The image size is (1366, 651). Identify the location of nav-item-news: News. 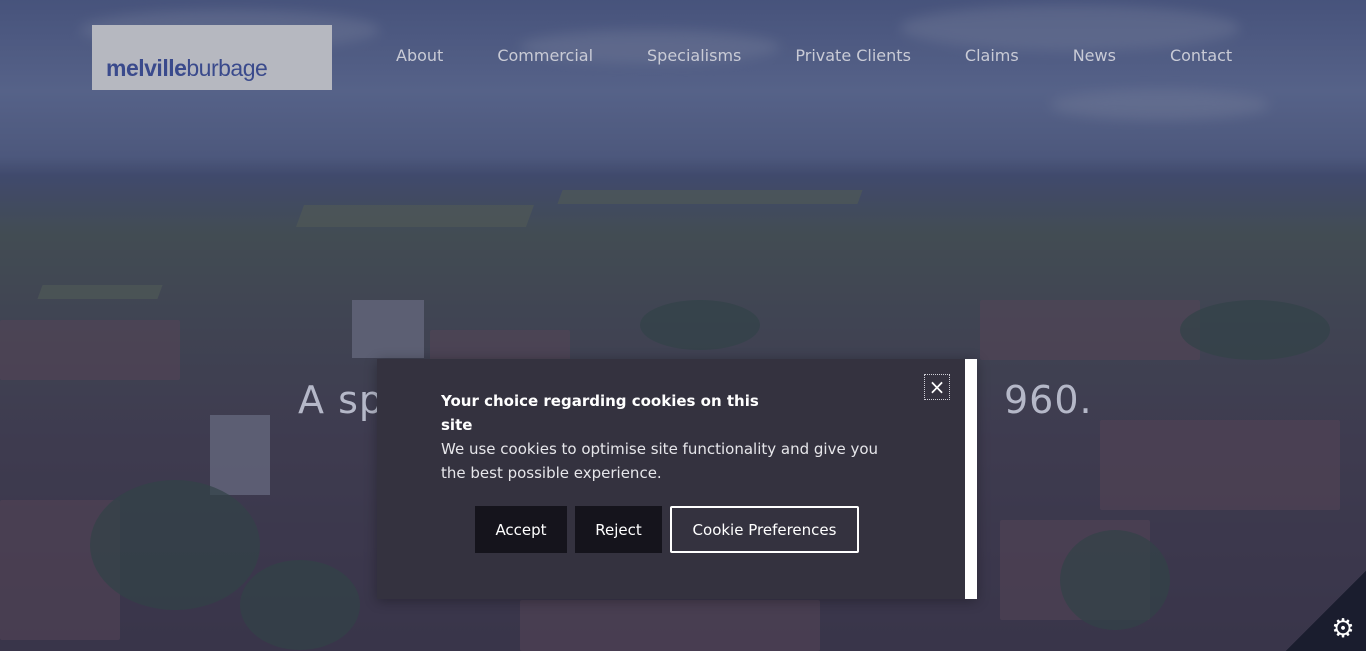
(1094, 55).